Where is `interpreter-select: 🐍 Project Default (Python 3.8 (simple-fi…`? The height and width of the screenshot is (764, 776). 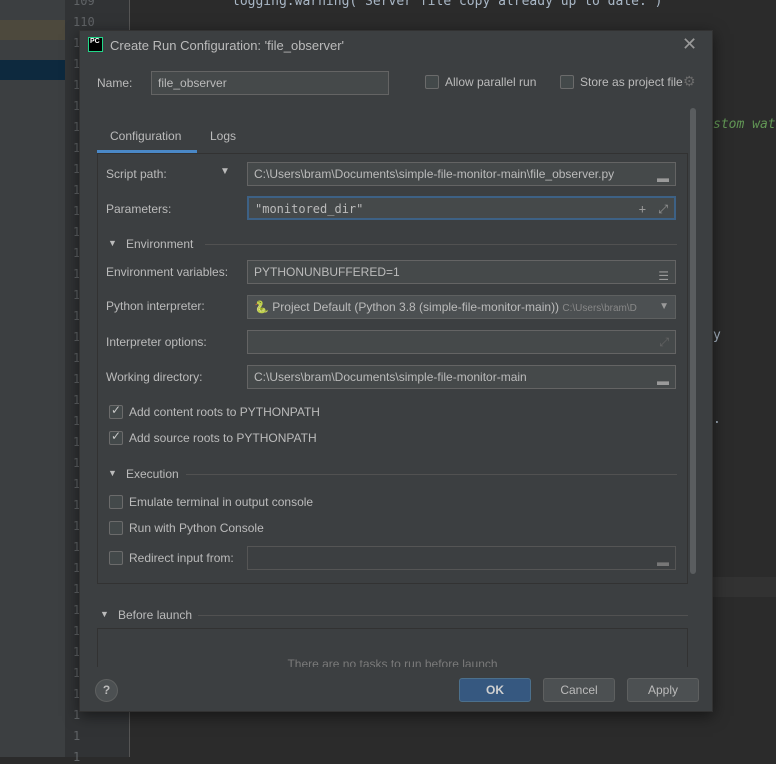 interpreter-select: 🐍 Project Default (Python 3.8 (simple-fi… is located at coordinates (461, 307).